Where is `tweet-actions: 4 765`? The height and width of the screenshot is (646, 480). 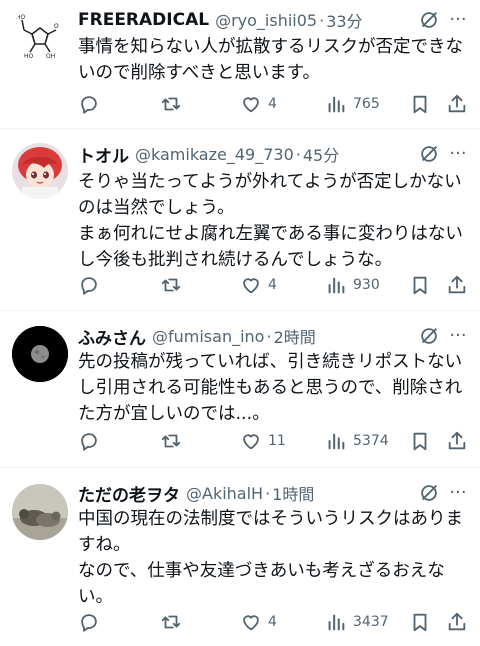
tweet-actions: 4 765 is located at coordinates (274, 104).